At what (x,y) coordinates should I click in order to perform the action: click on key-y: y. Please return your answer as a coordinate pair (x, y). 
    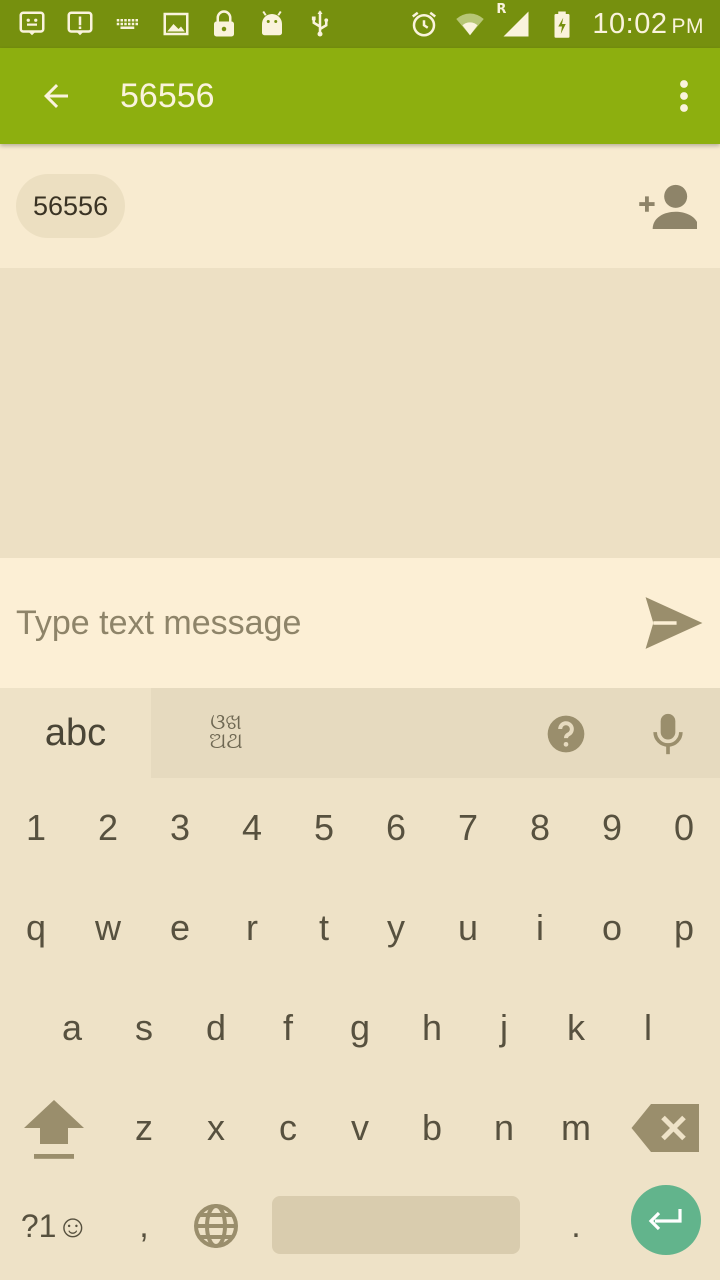
    Looking at the image, I should click on (396, 928).